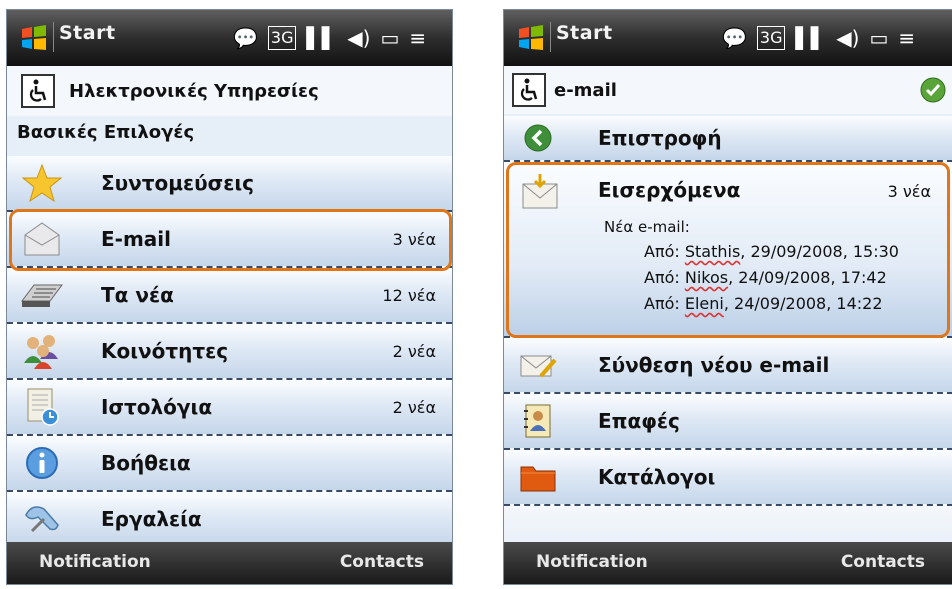  I want to click on back-item: Επιστροφή, so click(728, 139).